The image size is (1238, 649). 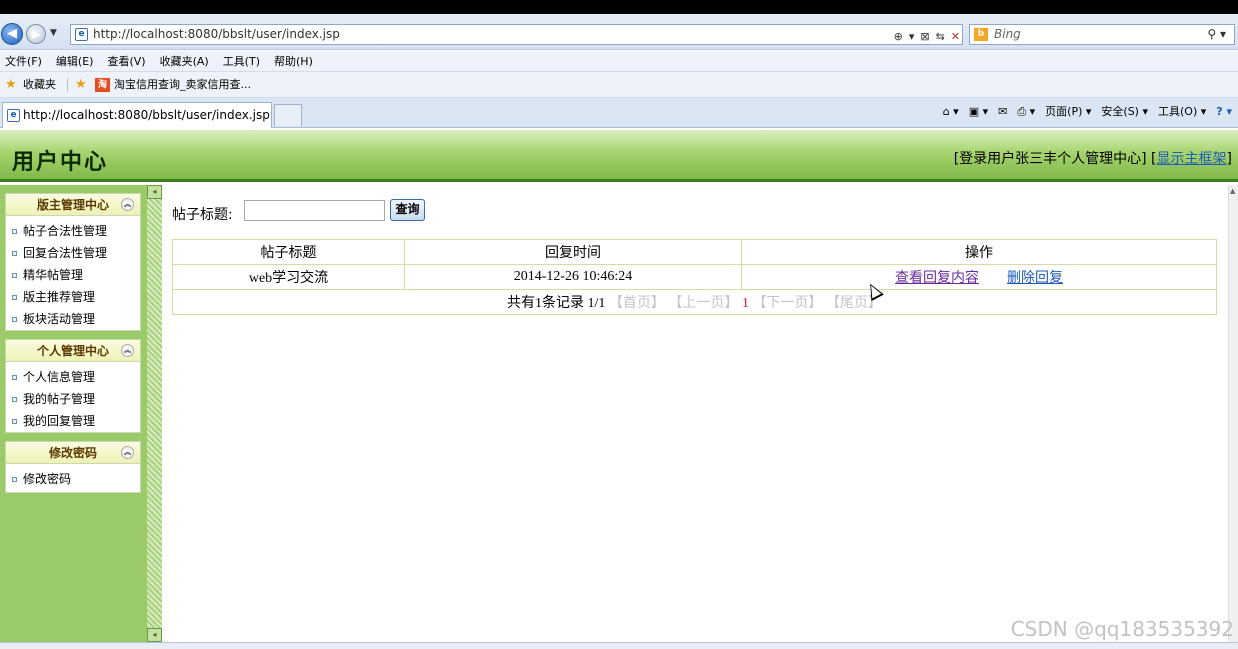 What do you see at coordinates (787, 303) in the screenshot?
I see `pager-next: 【下一页】` at bounding box center [787, 303].